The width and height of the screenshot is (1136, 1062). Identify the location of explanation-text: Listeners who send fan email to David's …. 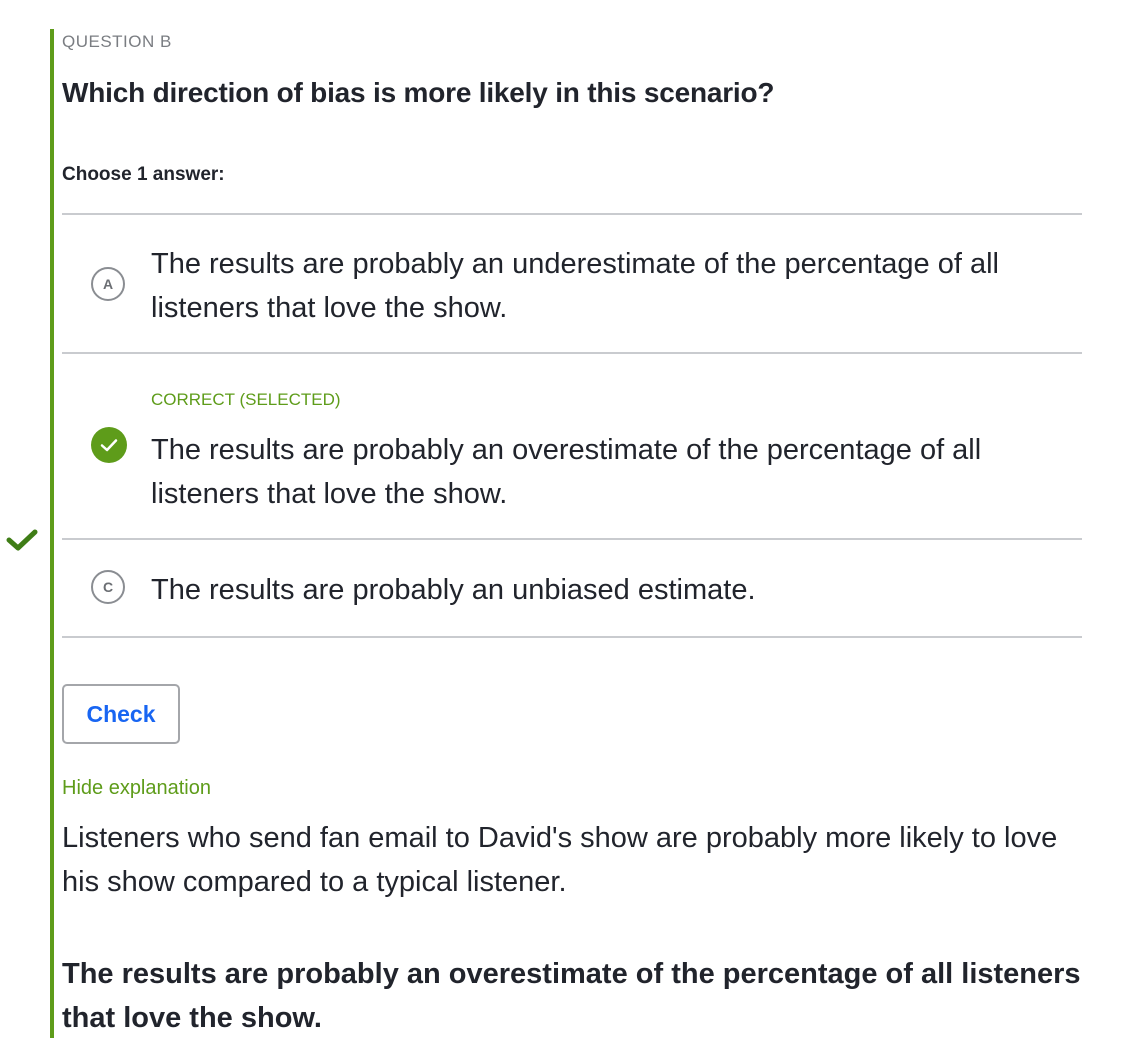
(560, 860).